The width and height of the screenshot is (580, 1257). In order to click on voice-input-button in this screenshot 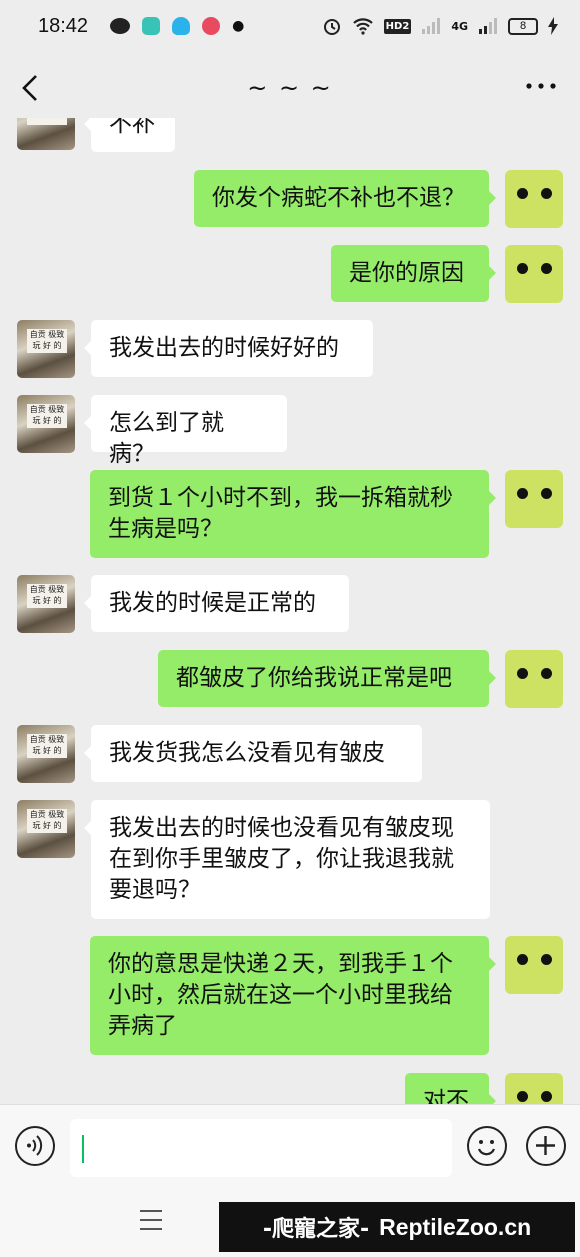, I will do `click(35, 1146)`.